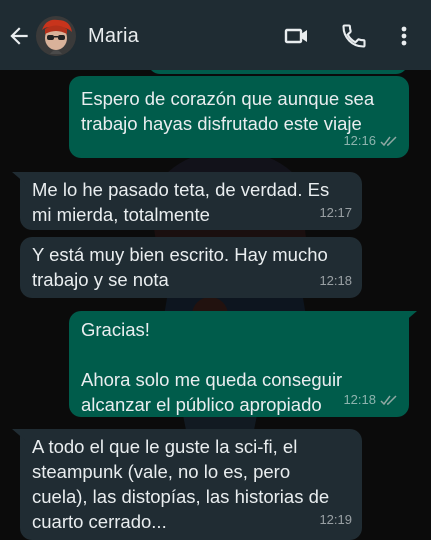 The width and height of the screenshot is (431, 540). I want to click on message-meta: 12:16, so click(371, 140).